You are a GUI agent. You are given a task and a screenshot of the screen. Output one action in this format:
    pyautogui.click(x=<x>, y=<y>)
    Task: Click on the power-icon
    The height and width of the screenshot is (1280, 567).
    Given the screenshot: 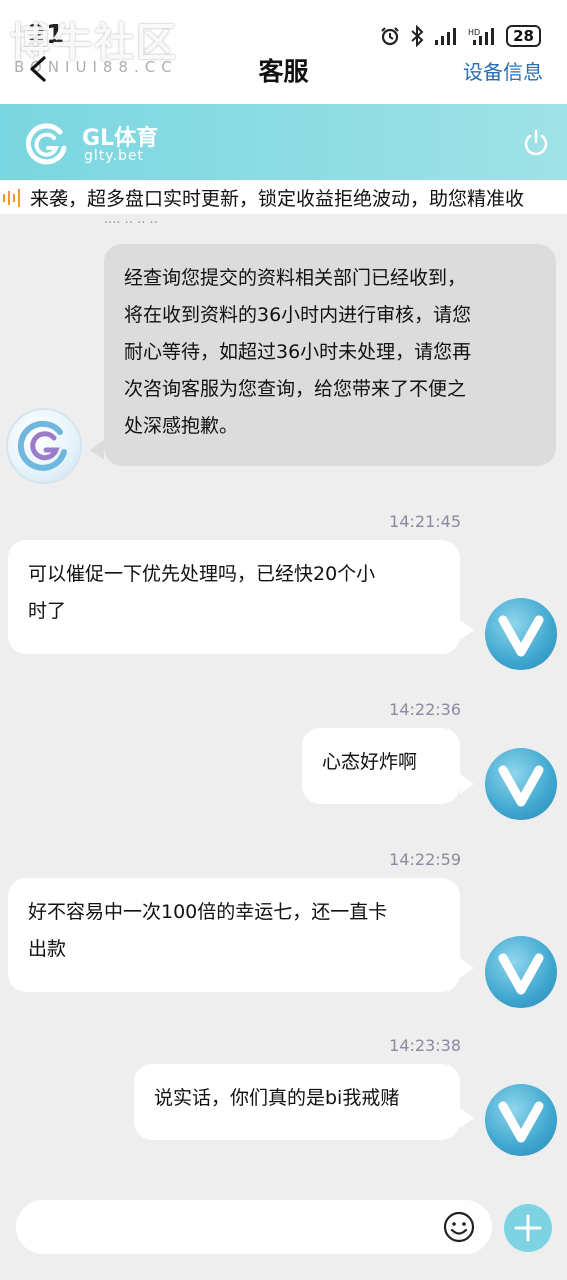 What is the action you would take?
    pyautogui.click(x=536, y=143)
    